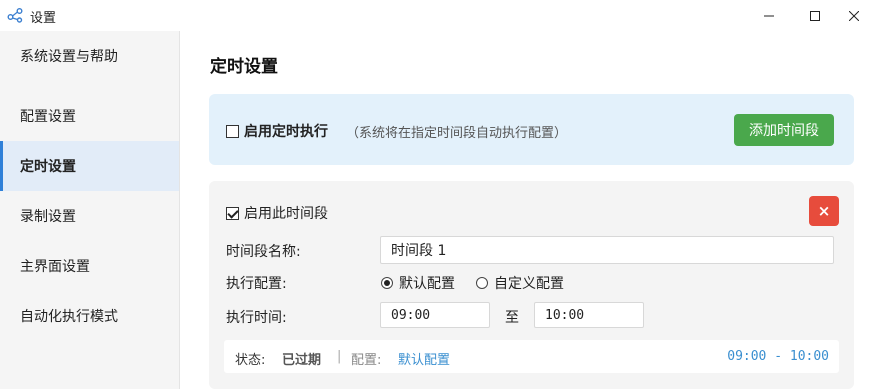 The image size is (869, 389). What do you see at coordinates (366, 360) in the screenshot?
I see `config-label: 配置:` at bounding box center [366, 360].